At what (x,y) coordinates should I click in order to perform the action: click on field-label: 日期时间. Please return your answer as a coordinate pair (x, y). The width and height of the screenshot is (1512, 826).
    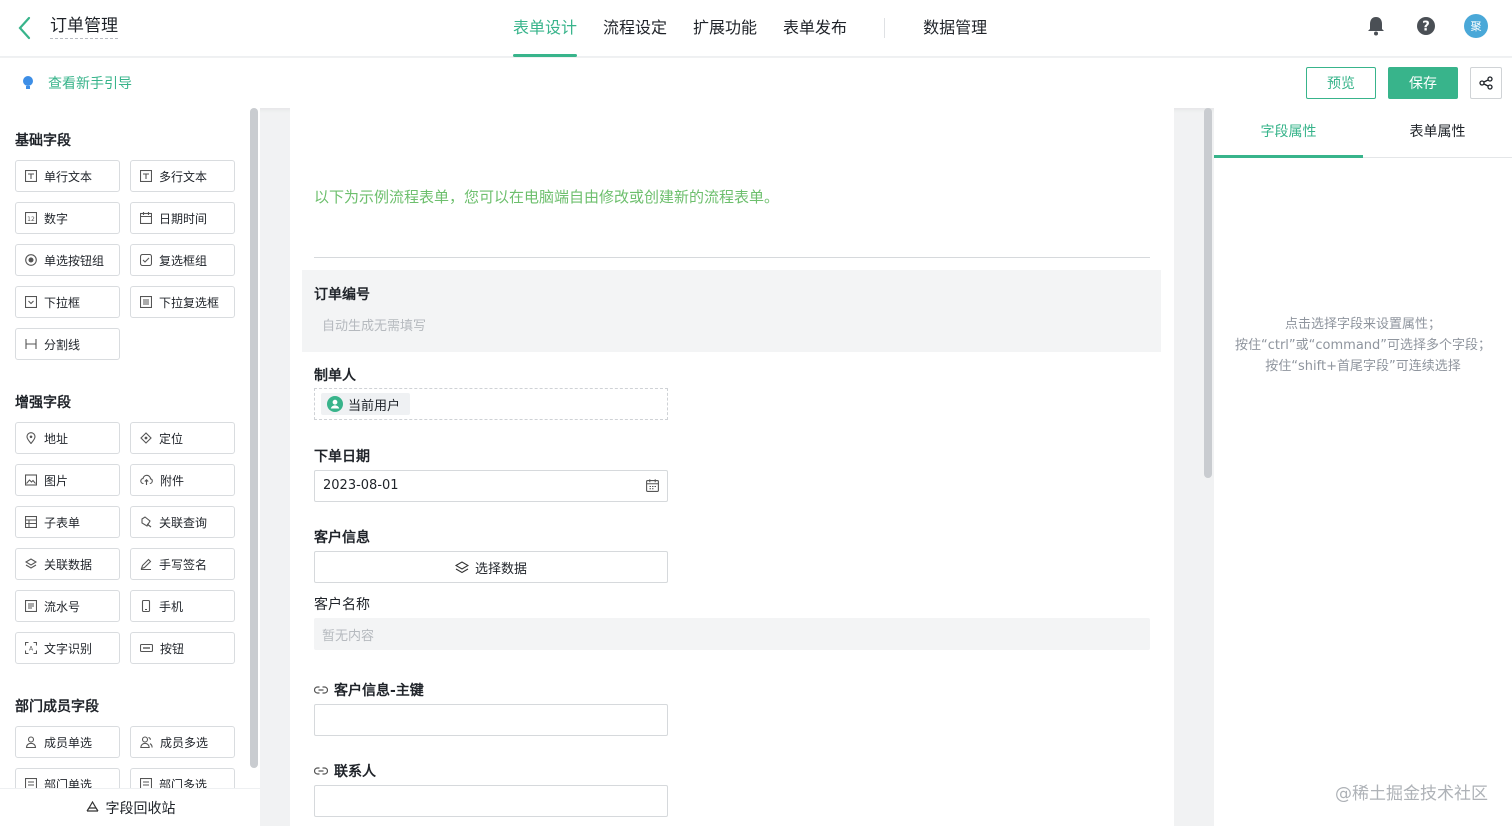
    Looking at the image, I should click on (183, 218).